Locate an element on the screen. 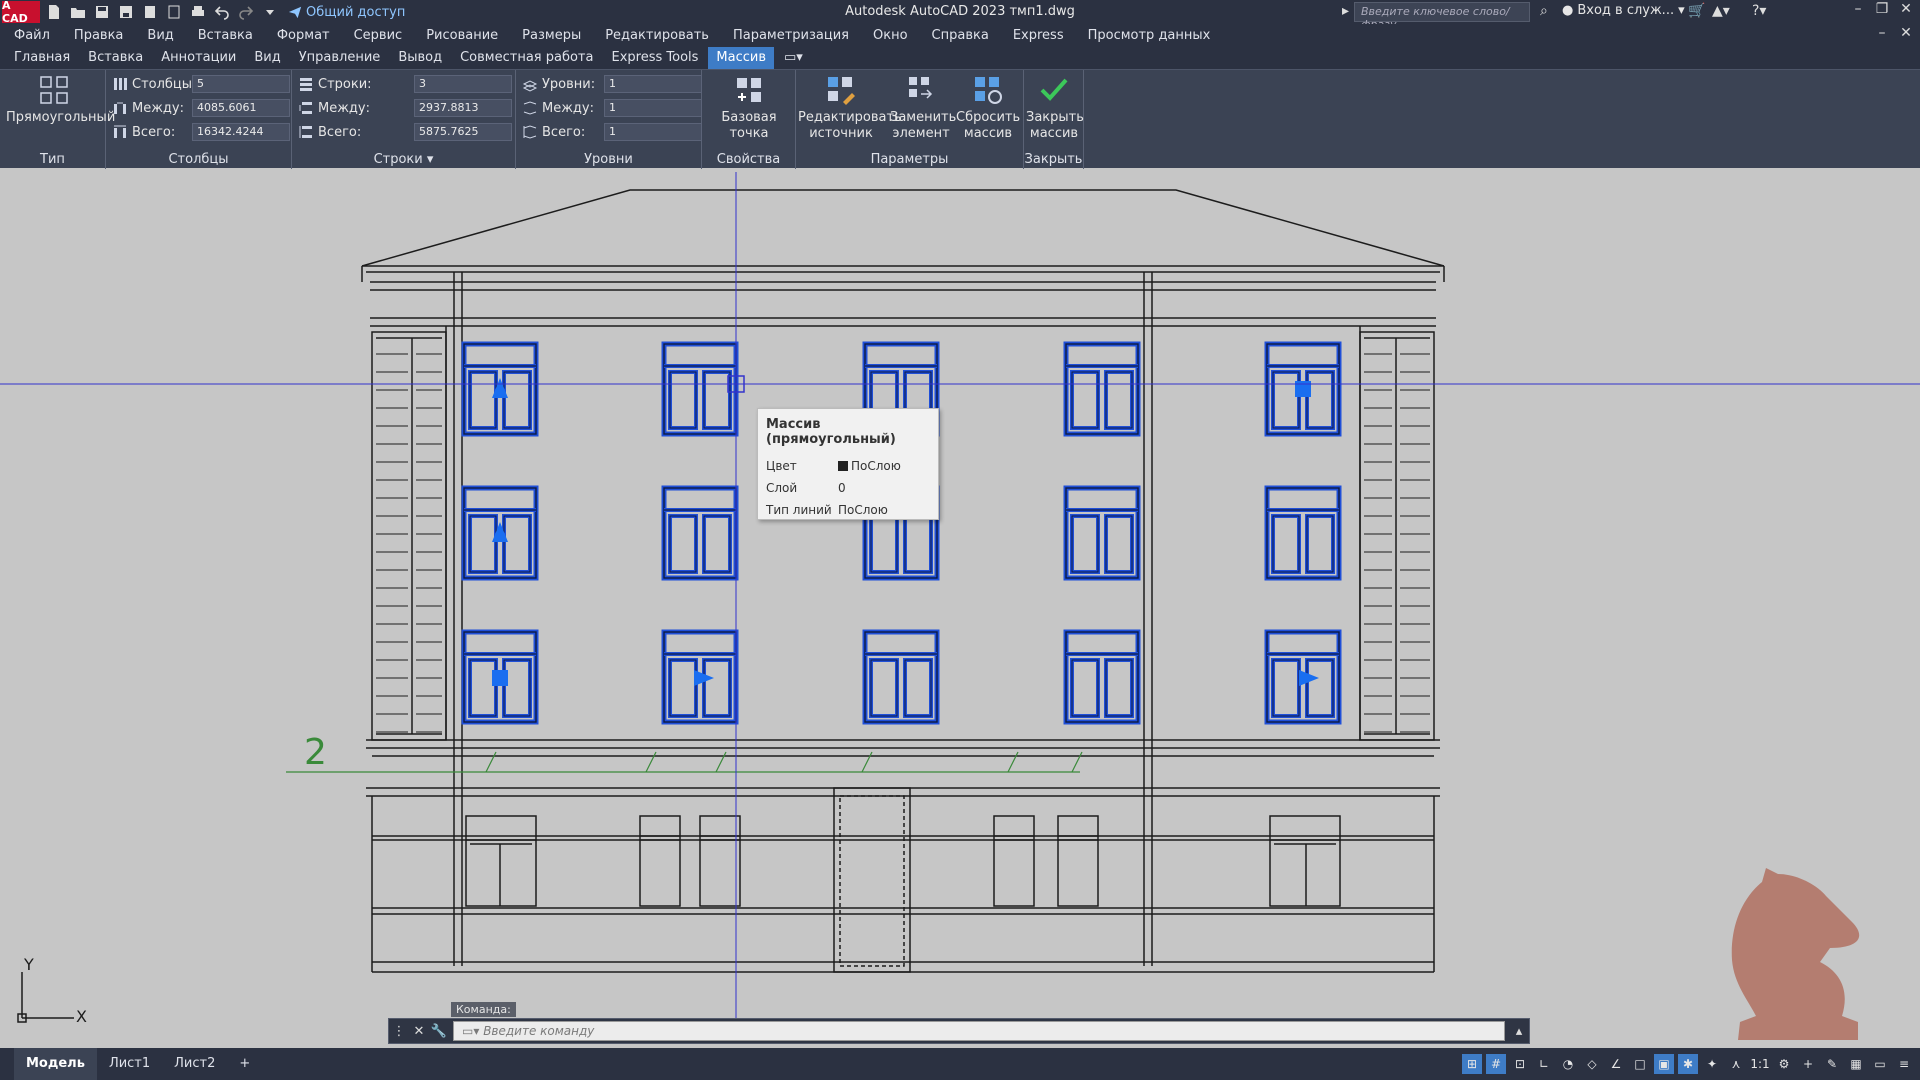 The image size is (1920, 1080). sign-in-button: ● Вход в служ... ▾ is located at coordinates (1623, 10).